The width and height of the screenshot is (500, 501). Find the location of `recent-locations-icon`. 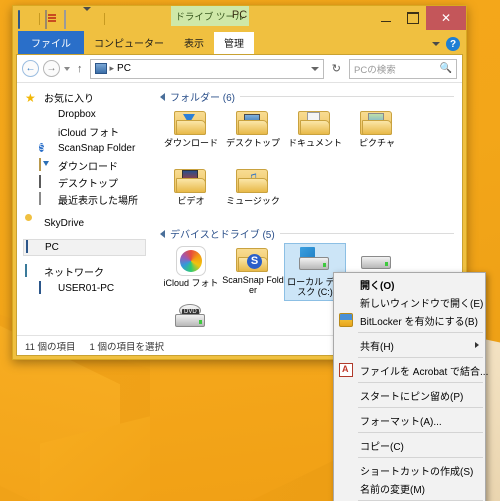

recent-locations-icon is located at coordinates (67, 68).